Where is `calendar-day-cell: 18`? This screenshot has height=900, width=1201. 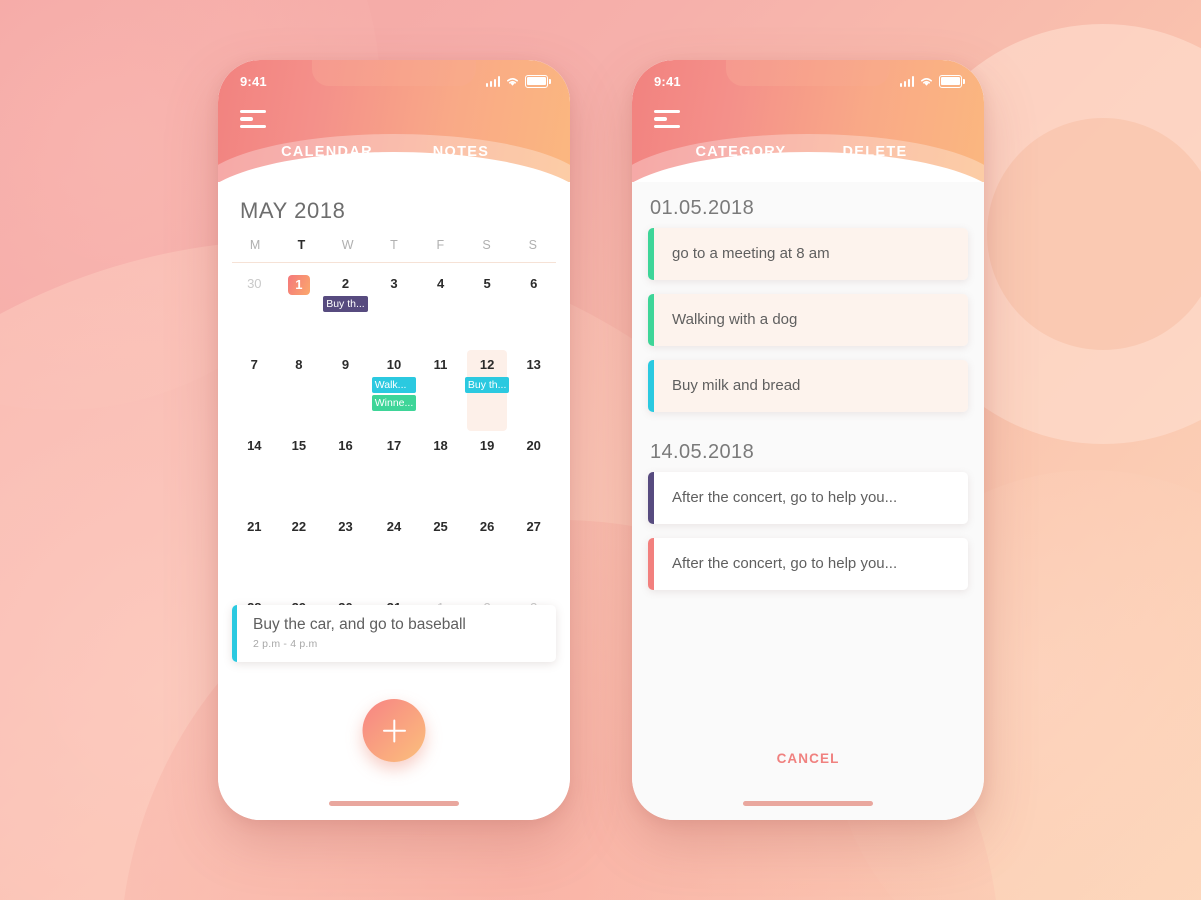
calendar-day-cell: 18 is located at coordinates (440, 471).